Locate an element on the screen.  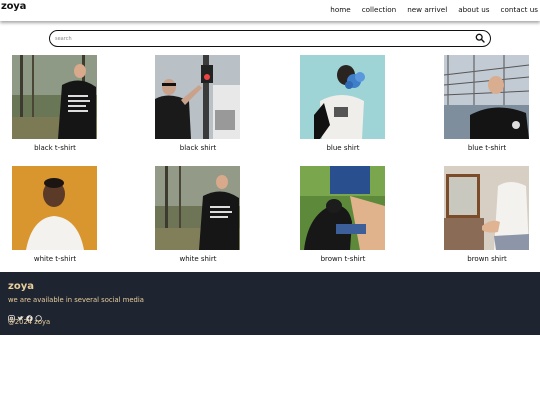
instagram-icon is located at coordinates (11, 314).